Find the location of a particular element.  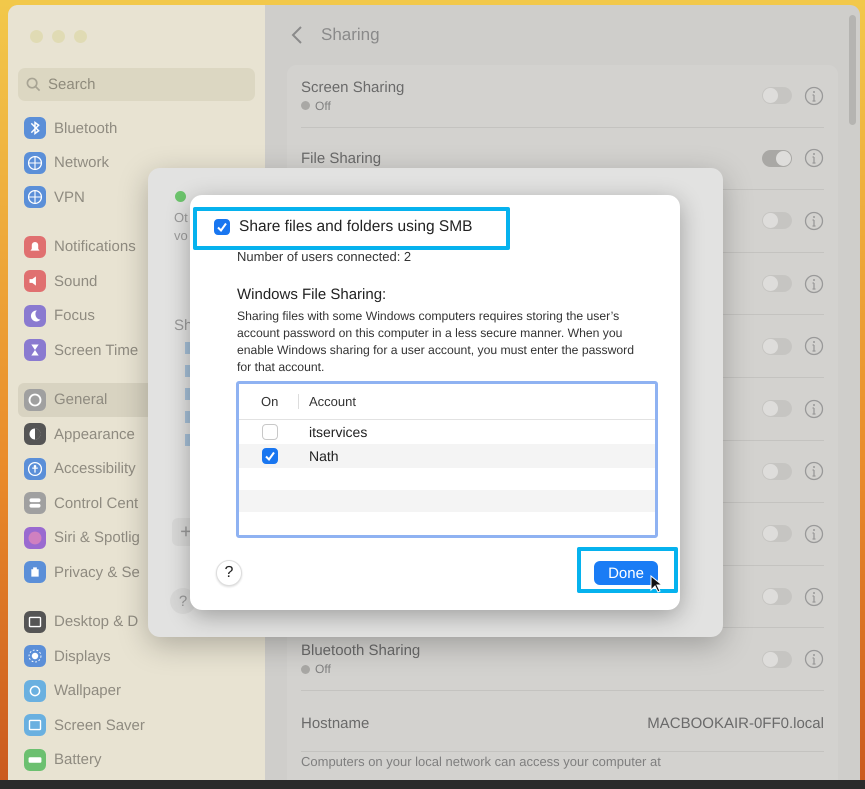

hostname-value: MACBOOKAIR-0FF0.local is located at coordinates (735, 723).